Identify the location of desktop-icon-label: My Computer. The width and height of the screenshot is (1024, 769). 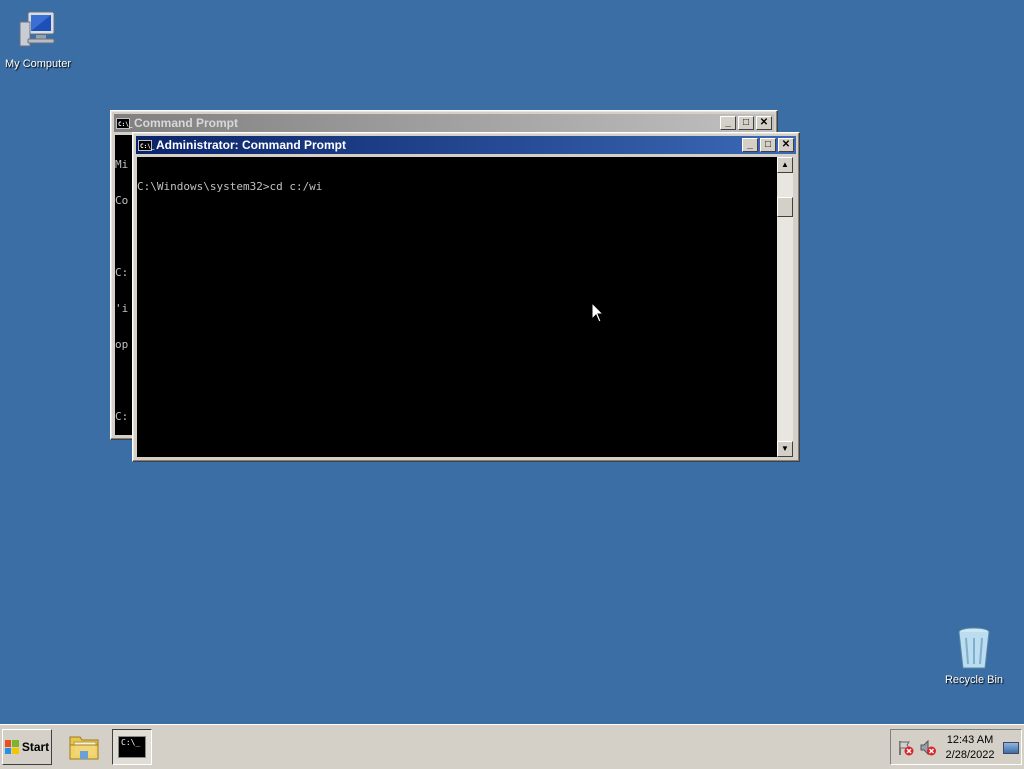
(38, 64).